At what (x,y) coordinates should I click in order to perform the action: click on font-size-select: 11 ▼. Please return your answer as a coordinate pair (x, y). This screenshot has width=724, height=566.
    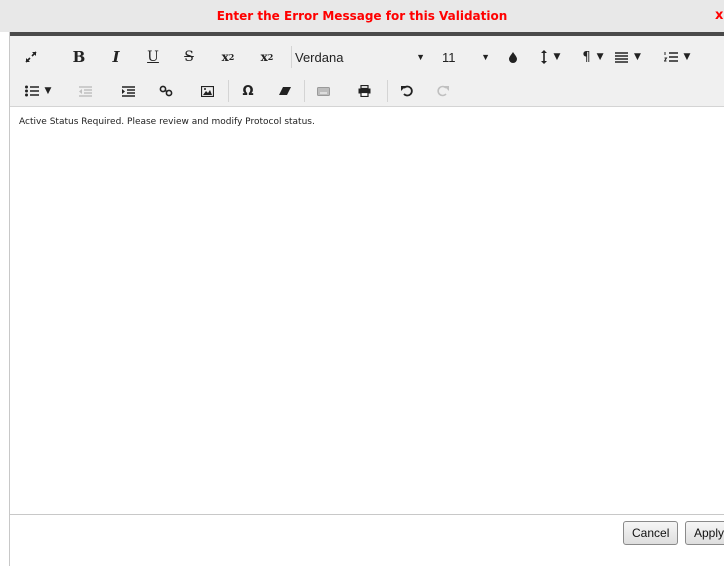
    Looking at the image, I should click on (466, 57).